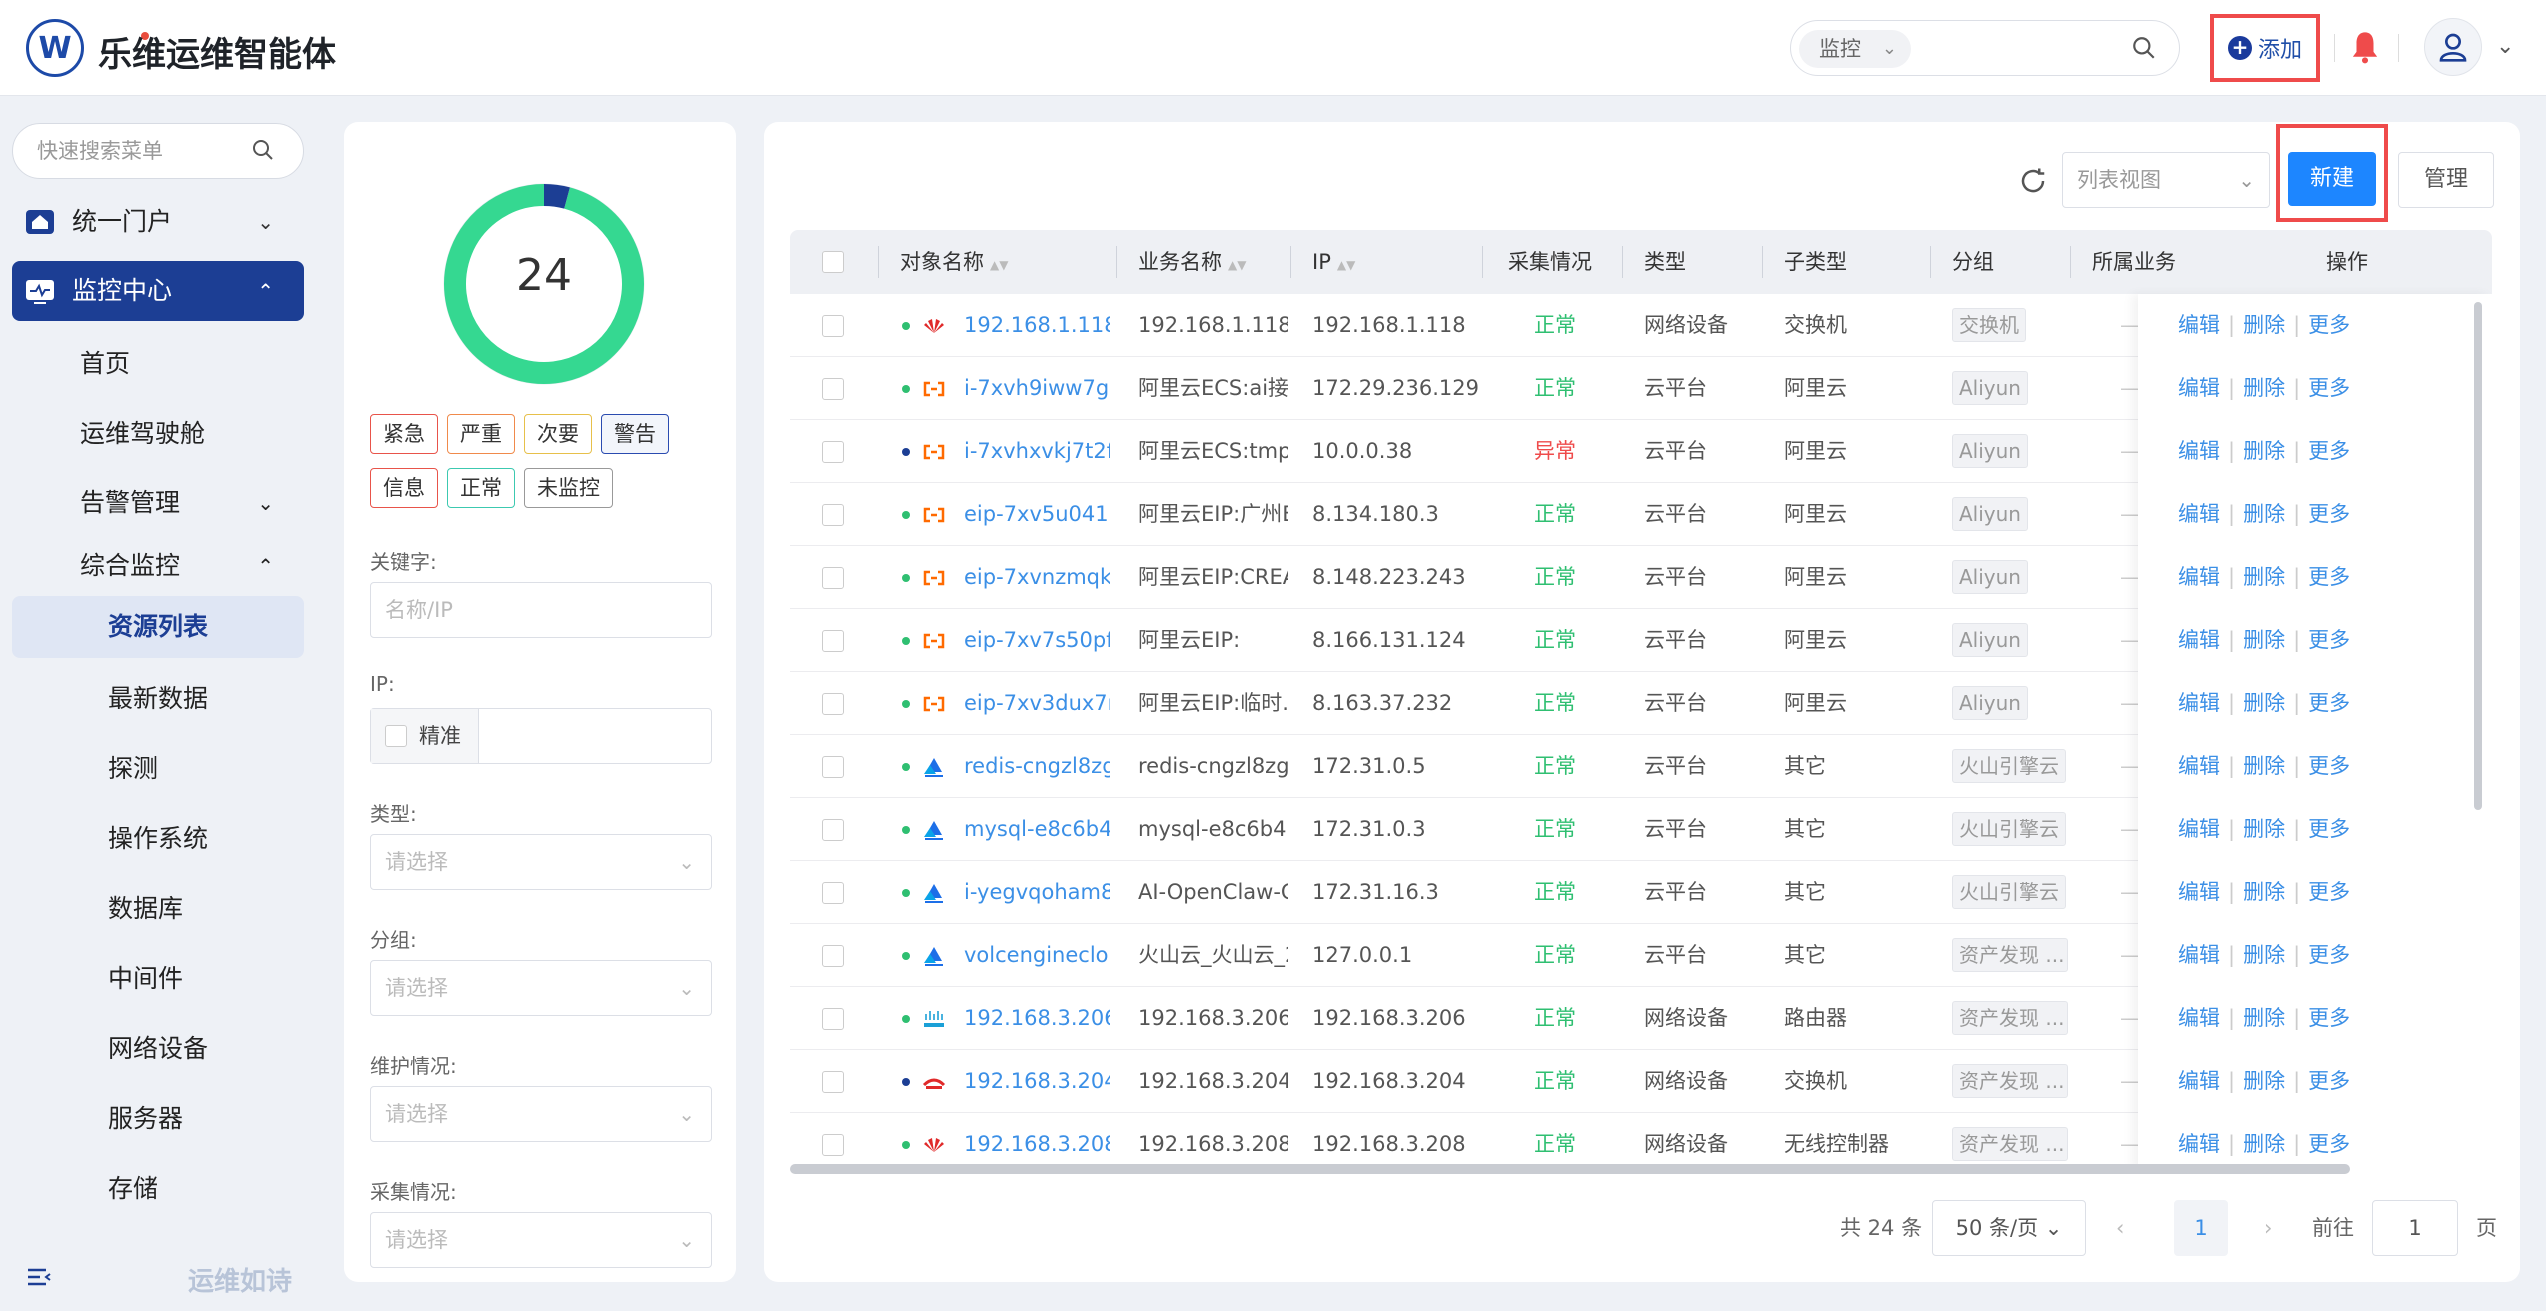 The height and width of the screenshot is (1311, 2546). Describe the element at coordinates (1570, 1169) in the screenshot. I see `horizontal-scrollbar` at that location.